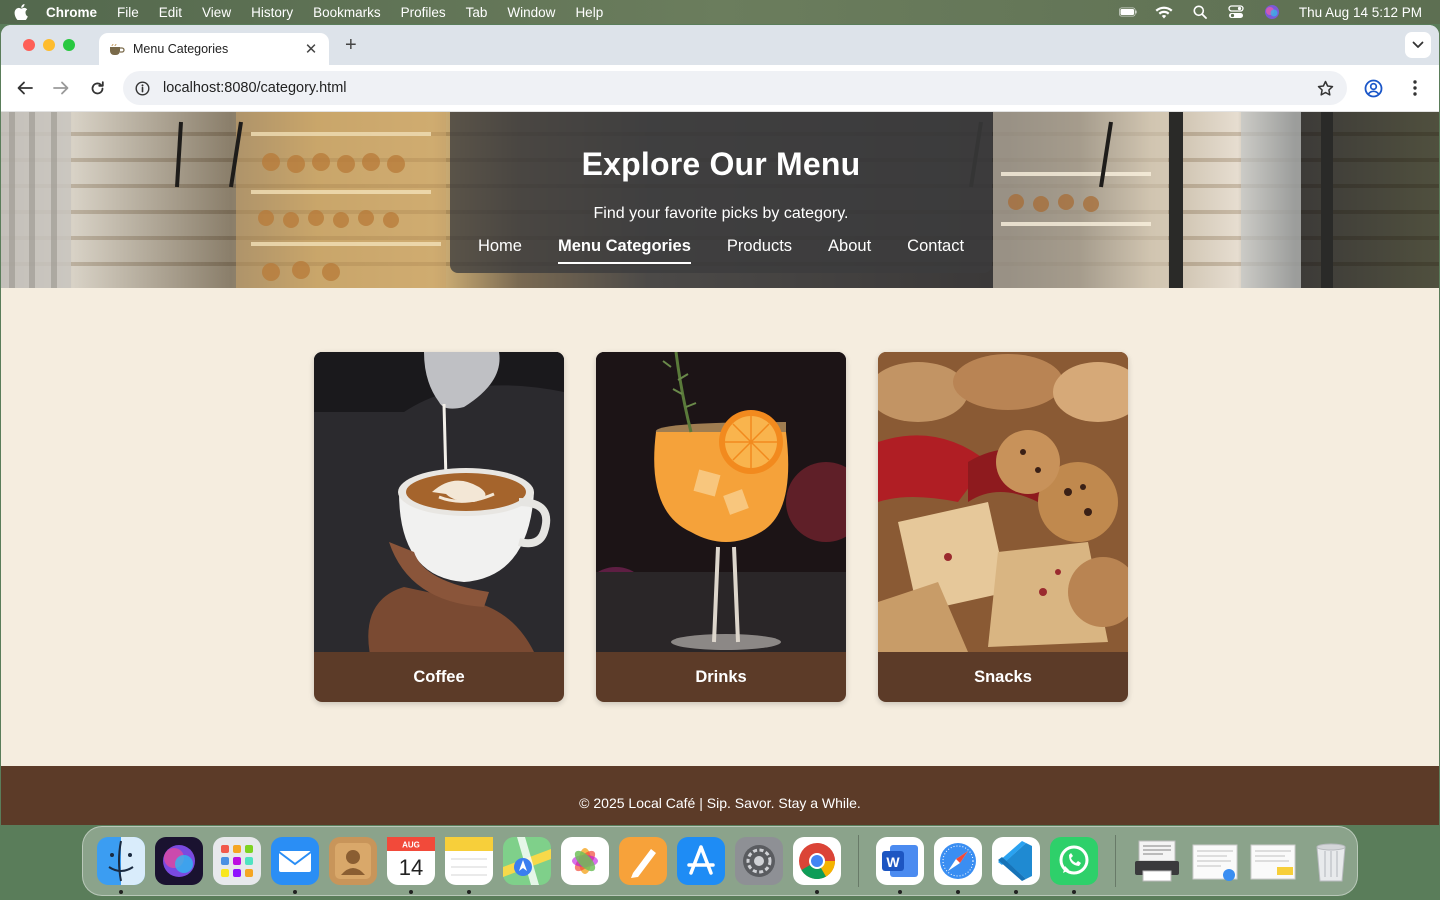  What do you see at coordinates (351, 45) in the screenshot?
I see `new-tab-icon: +` at bounding box center [351, 45].